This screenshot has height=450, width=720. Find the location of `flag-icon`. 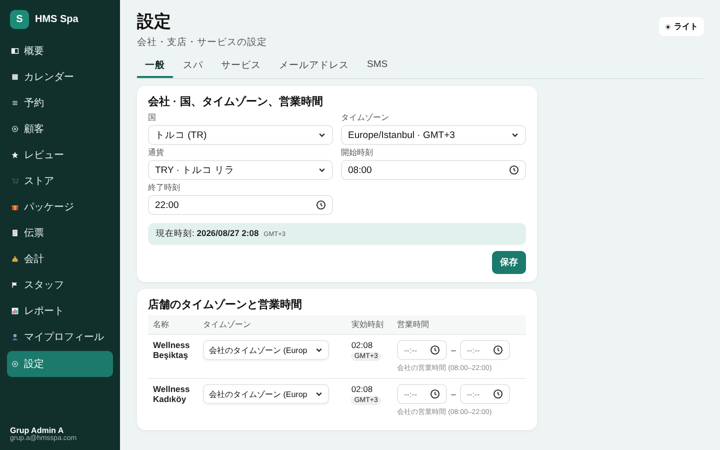

flag-icon is located at coordinates (15, 285).